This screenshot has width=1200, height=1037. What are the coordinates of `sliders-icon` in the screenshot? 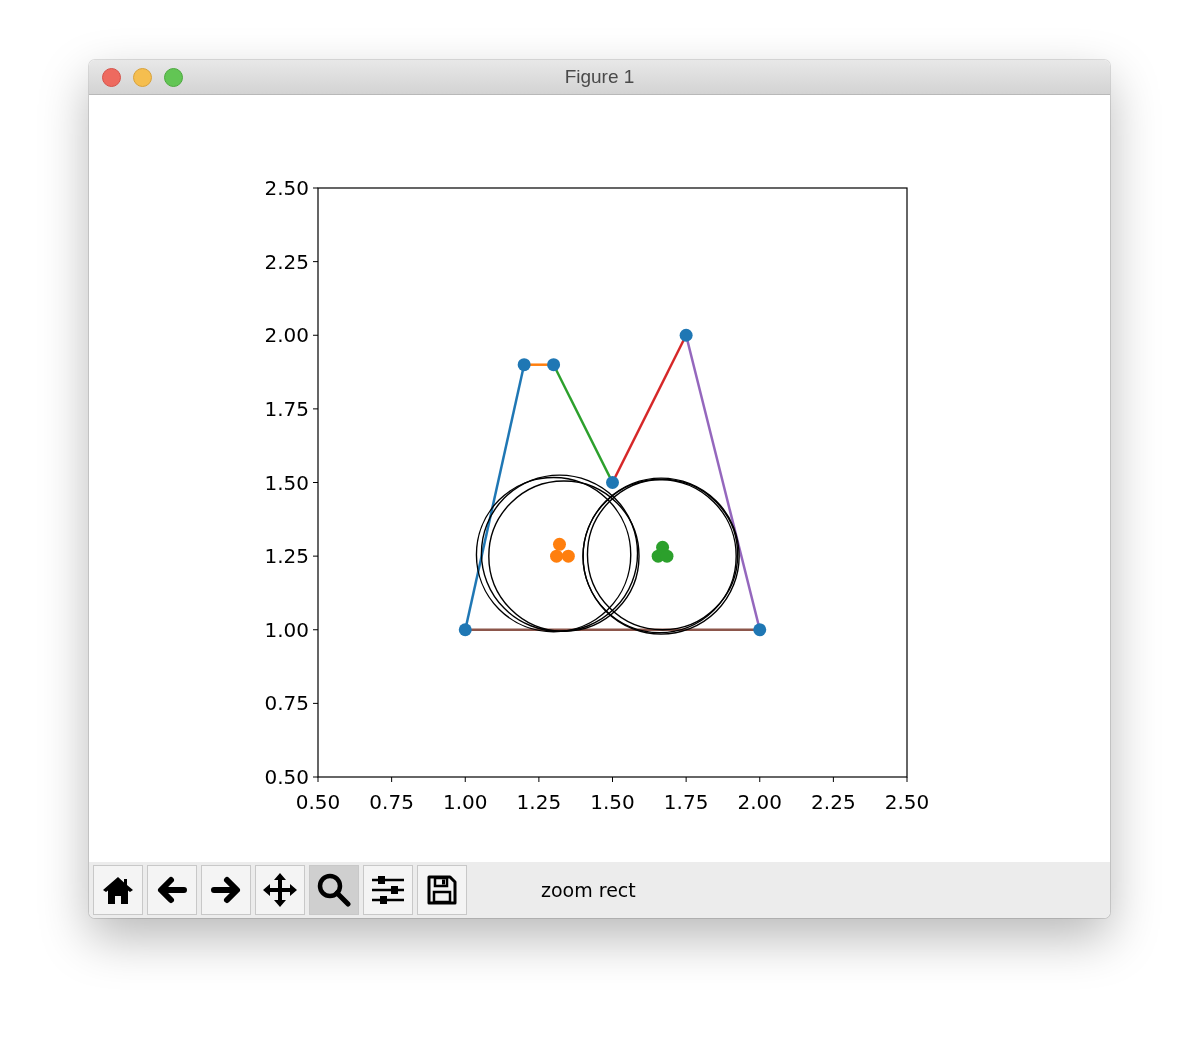 It's located at (388, 890).